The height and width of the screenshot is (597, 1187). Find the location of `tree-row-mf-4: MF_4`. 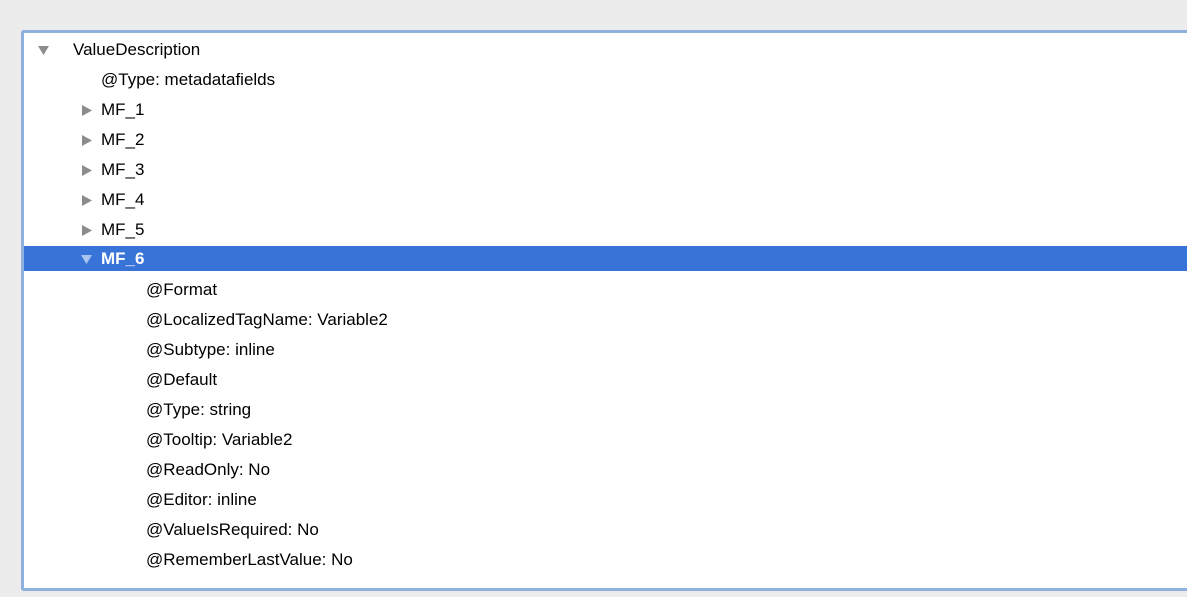

tree-row-mf-4: MF_4 is located at coordinates (605, 200).